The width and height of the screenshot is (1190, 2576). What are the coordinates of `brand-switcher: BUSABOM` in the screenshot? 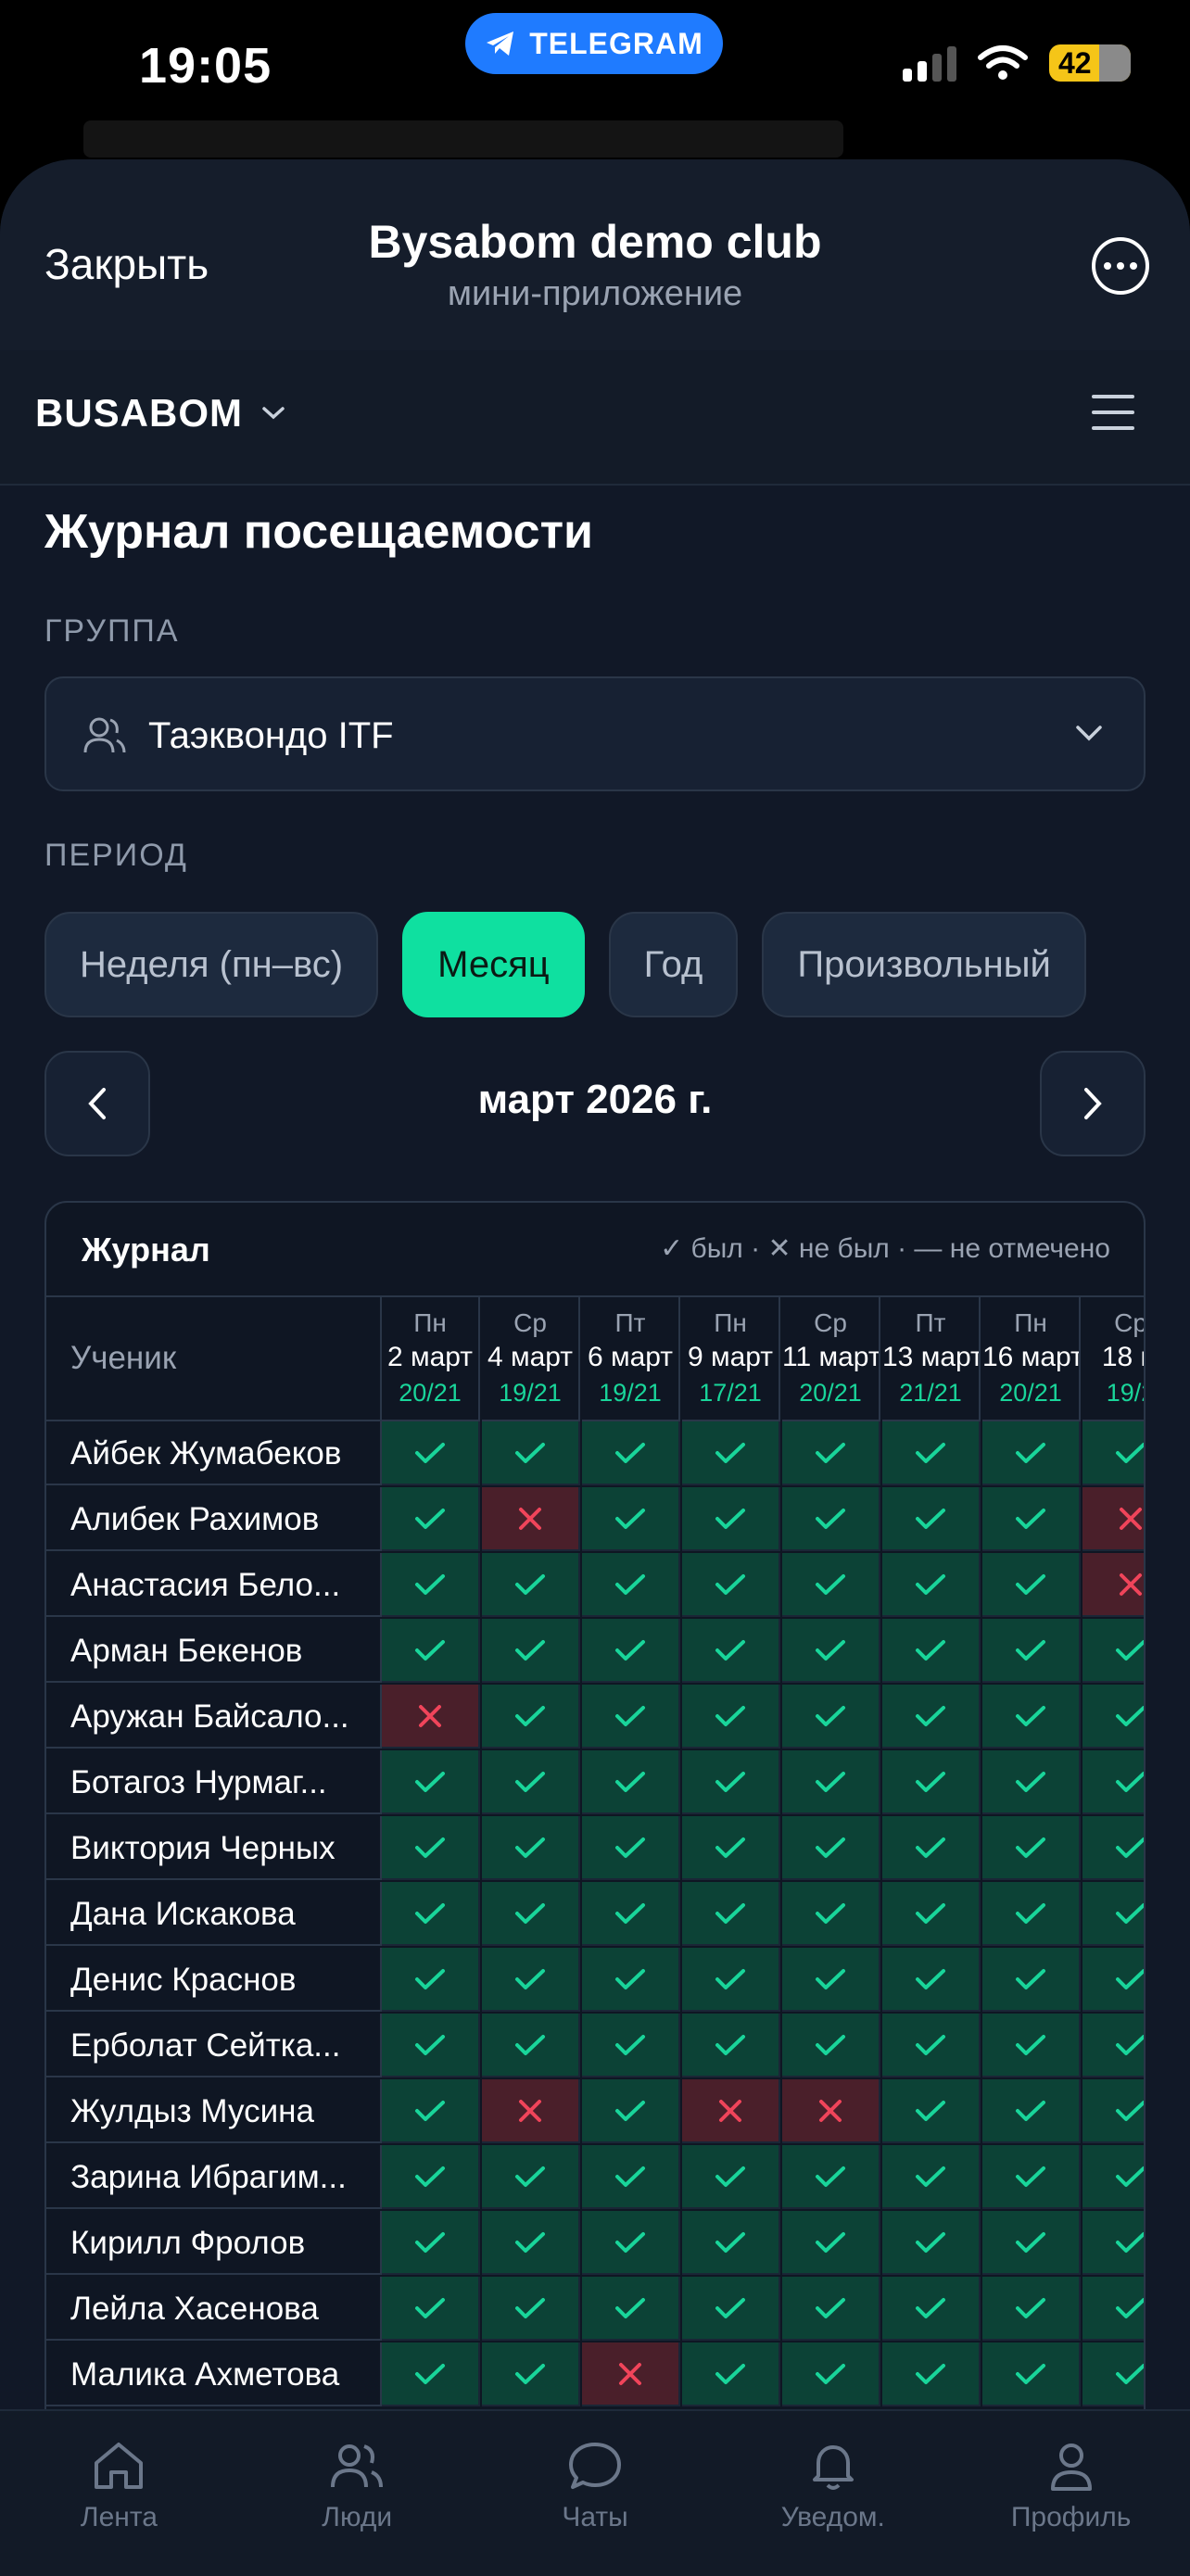 It's located at (160, 414).